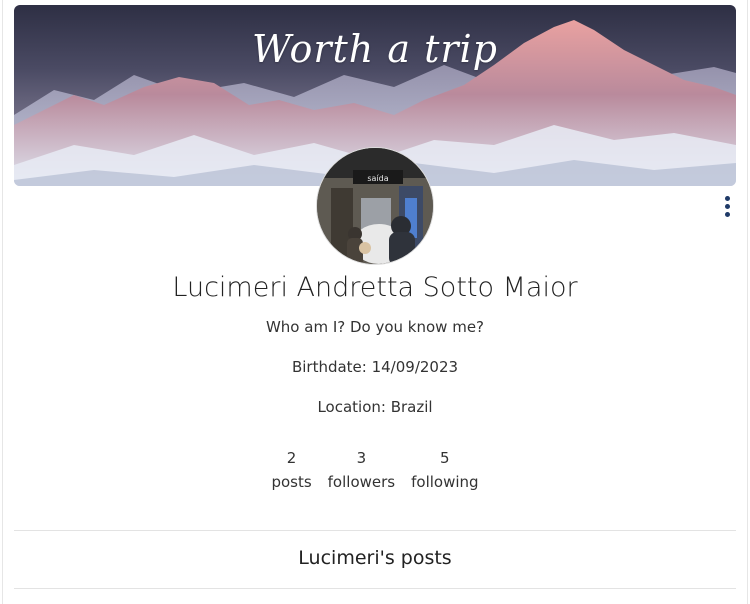 The height and width of the screenshot is (604, 750). I want to click on stat-following-label: following, so click(445, 482).